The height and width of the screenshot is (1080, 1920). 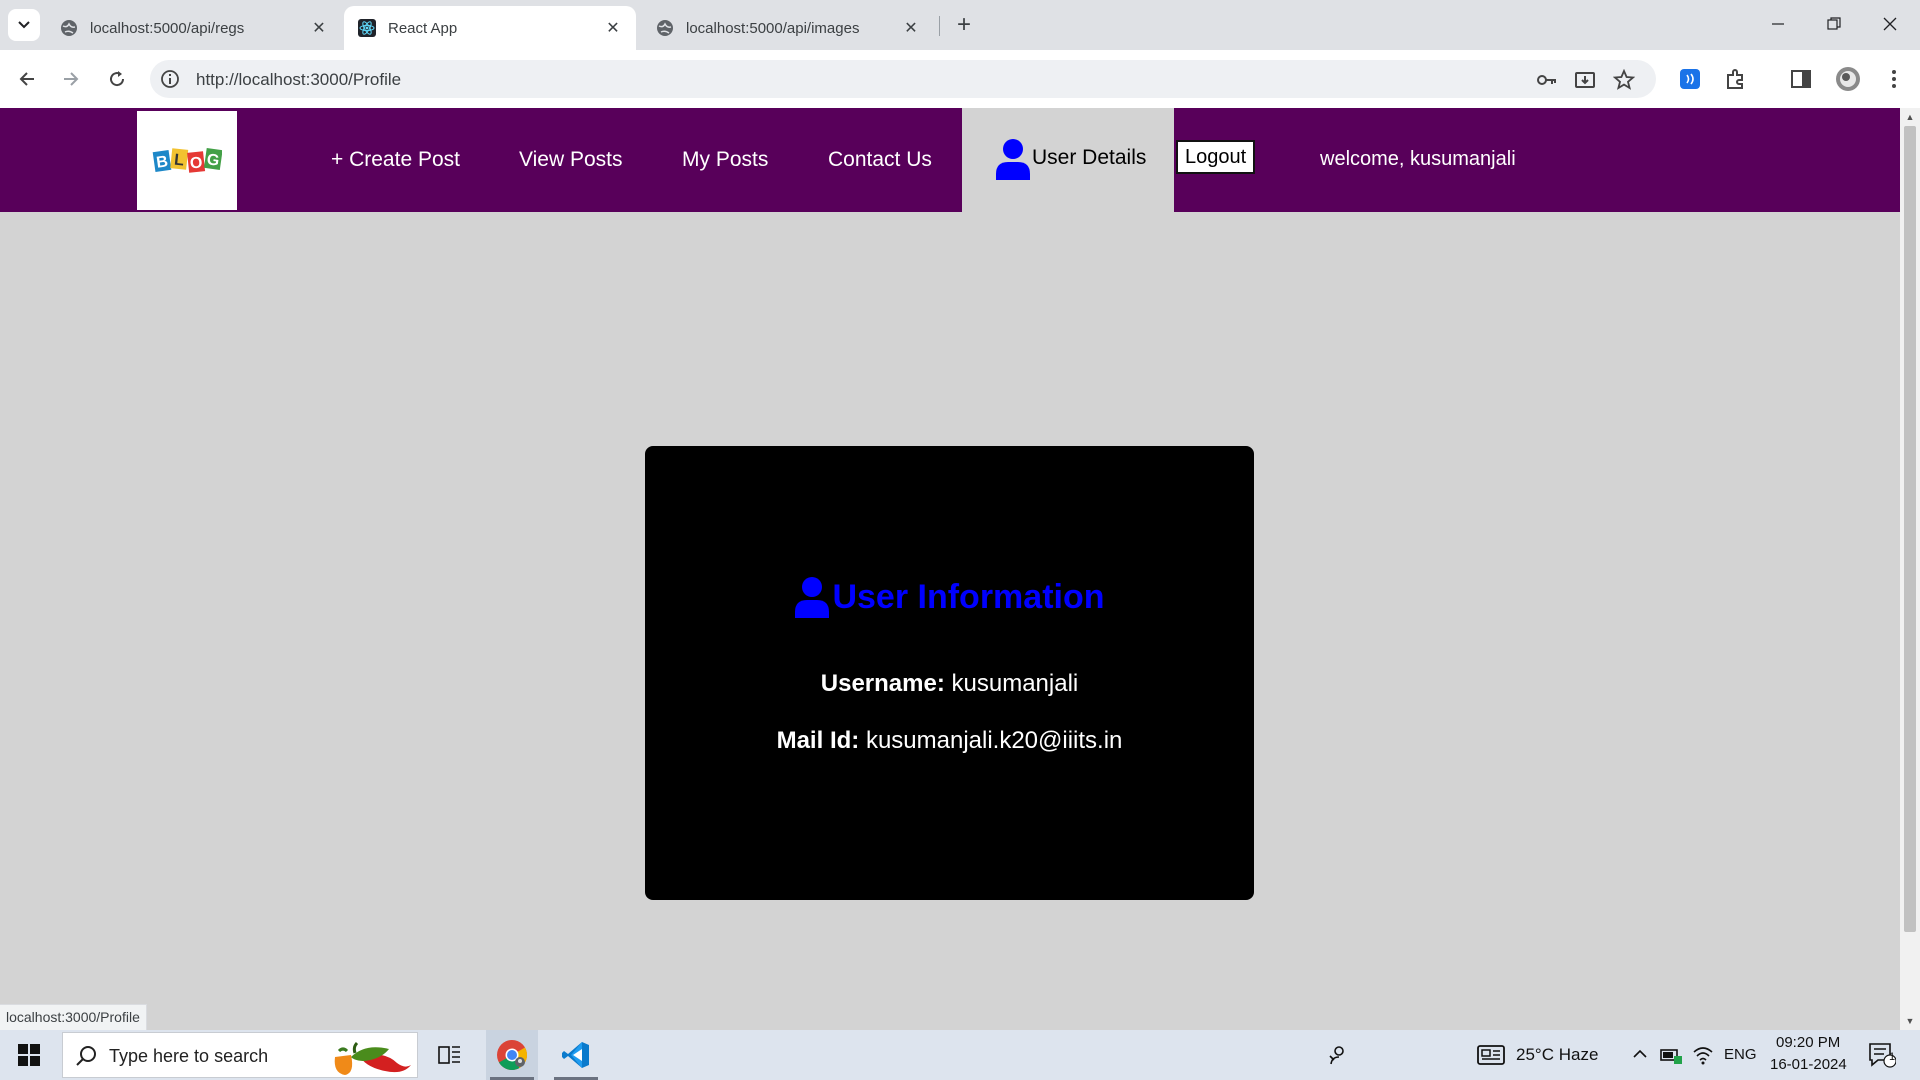 What do you see at coordinates (1690, 79) in the screenshot?
I see `extension-blue-icon` at bounding box center [1690, 79].